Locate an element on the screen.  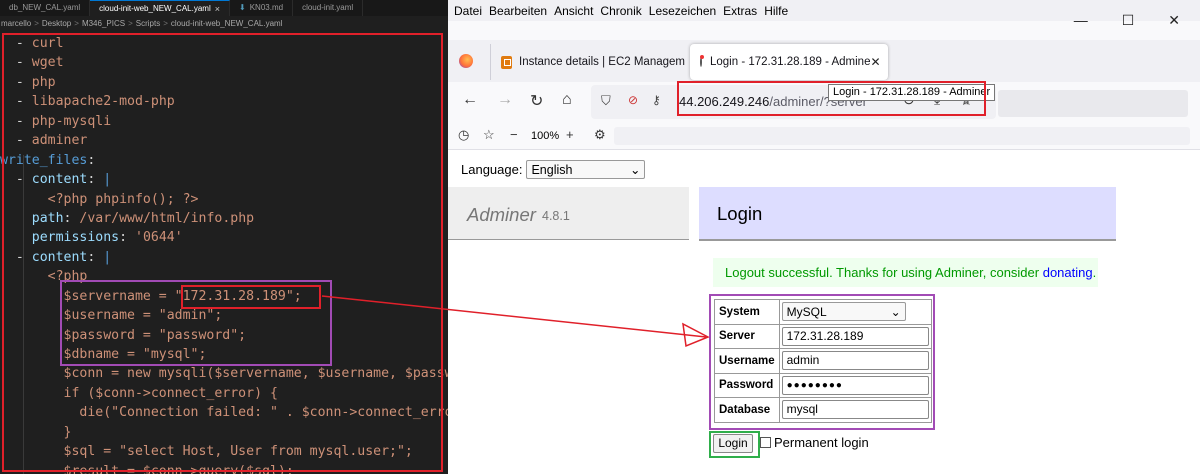
home-icon: ⌂ is located at coordinates (567, 100).